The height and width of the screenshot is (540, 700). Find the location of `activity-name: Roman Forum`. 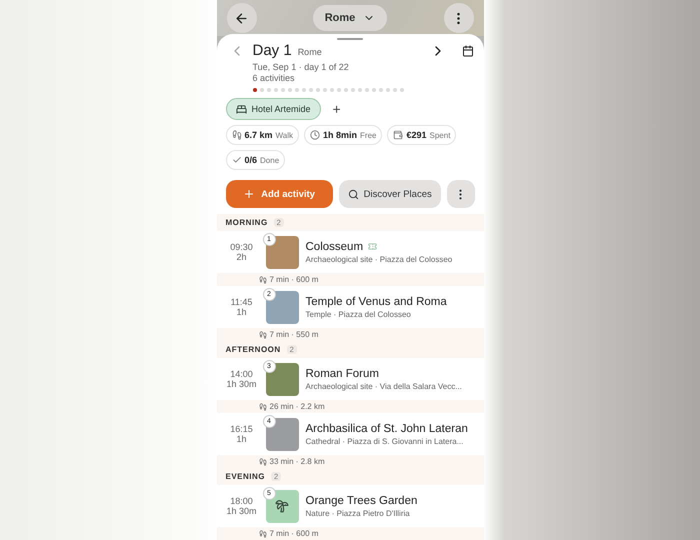

activity-name: Roman Forum is located at coordinates (342, 374).